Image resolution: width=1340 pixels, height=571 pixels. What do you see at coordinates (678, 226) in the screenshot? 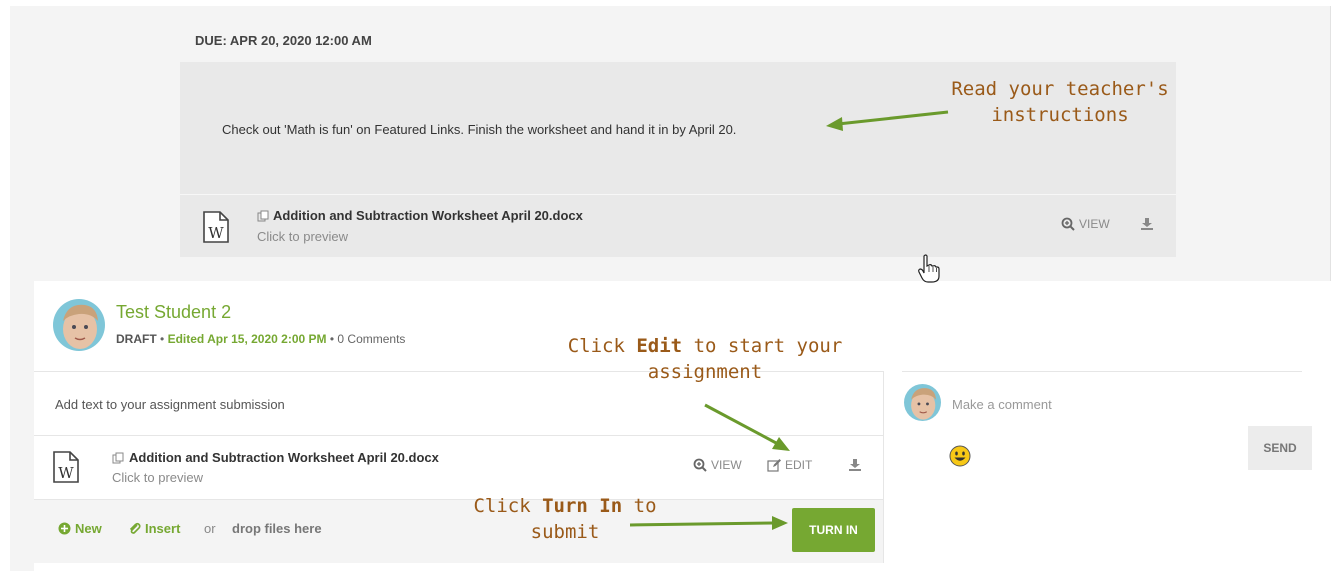
I see `assignment-attachment: W` at bounding box center [678, 226].